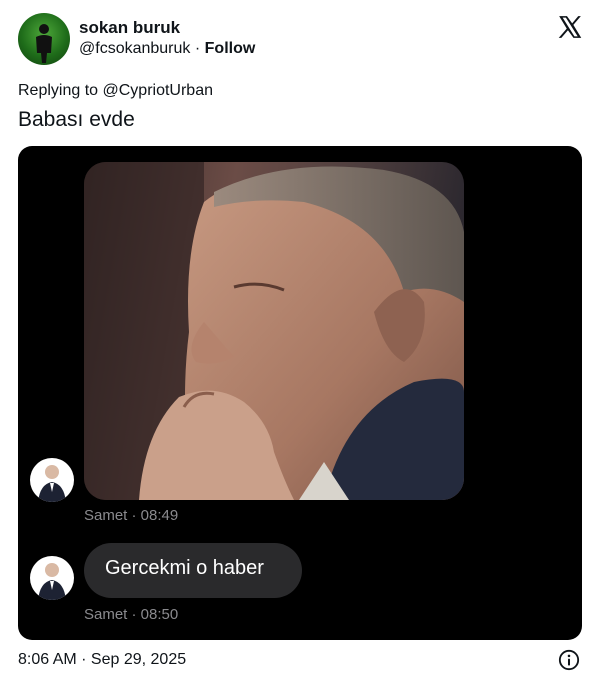 Image resolution: width=600 pixels, height=690 pixels. I want to click on message-bubble: Gercekmi o haber, so click(193, 570).